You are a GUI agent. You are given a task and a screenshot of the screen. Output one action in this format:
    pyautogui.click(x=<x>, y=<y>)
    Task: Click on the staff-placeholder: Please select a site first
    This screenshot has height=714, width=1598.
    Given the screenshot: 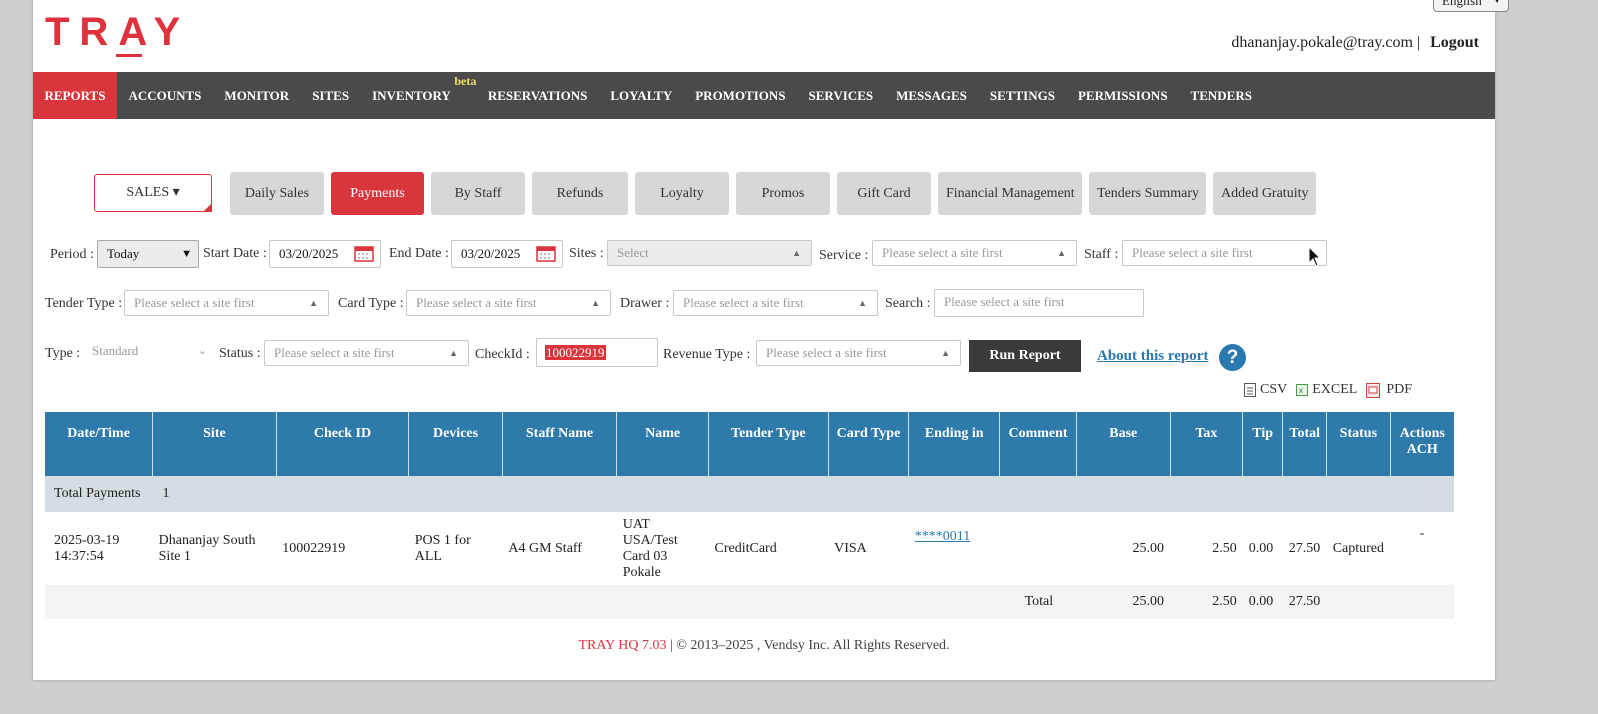 What is the action you would take?
    pyautogui.click(x=1192, y=252)
    